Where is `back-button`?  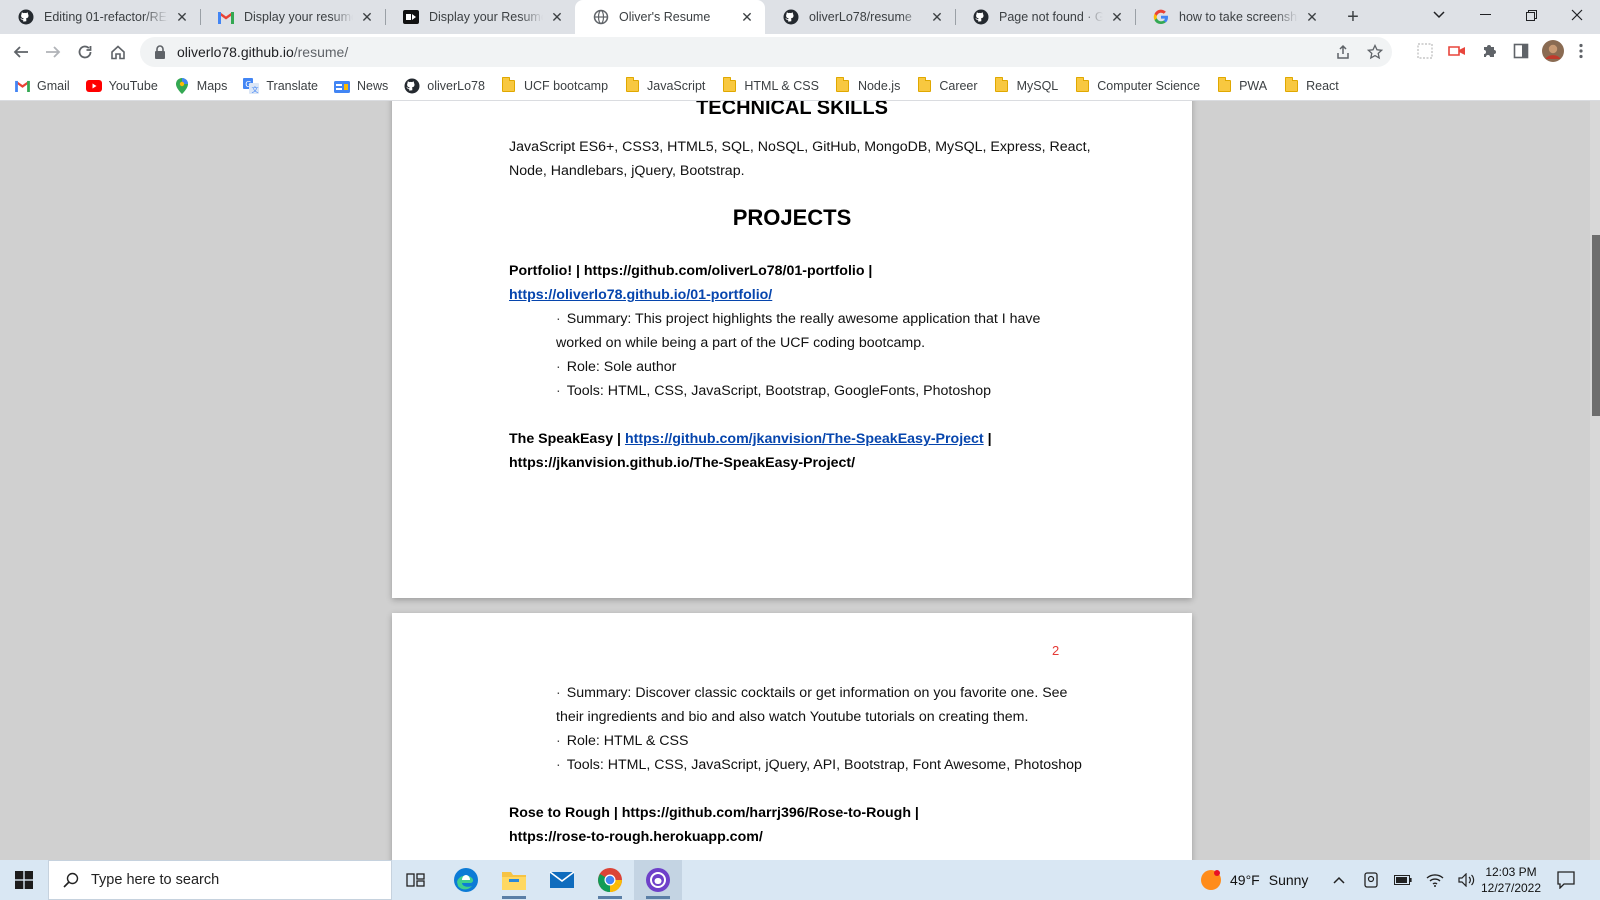 back-button is located at coordinates (21, 52).